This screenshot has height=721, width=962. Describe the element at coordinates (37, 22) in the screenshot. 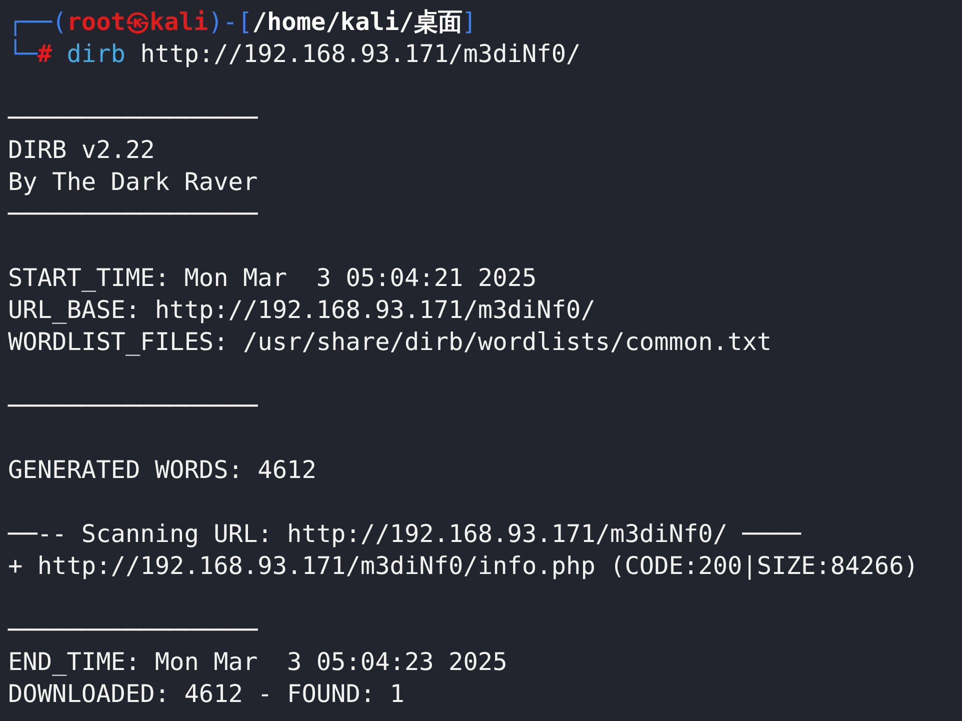

I see `prompt-frame: ┌──(` at that location.